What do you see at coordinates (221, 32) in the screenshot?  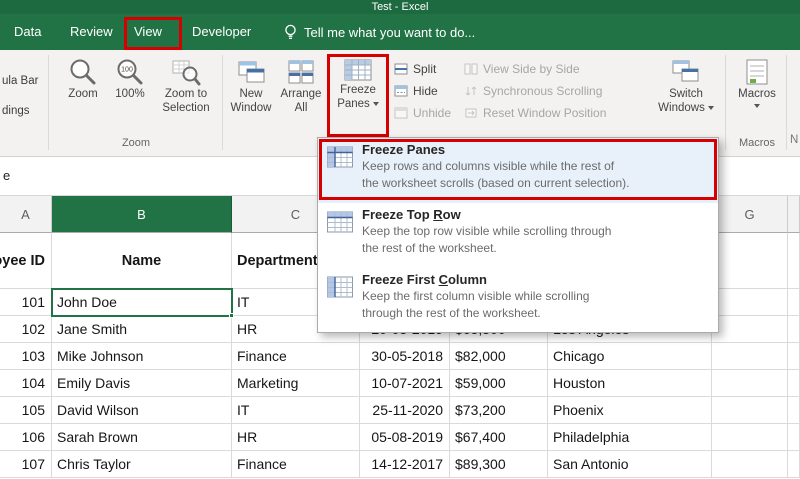 I see `tab-developer: Developer` at bounding box center [221, 32].